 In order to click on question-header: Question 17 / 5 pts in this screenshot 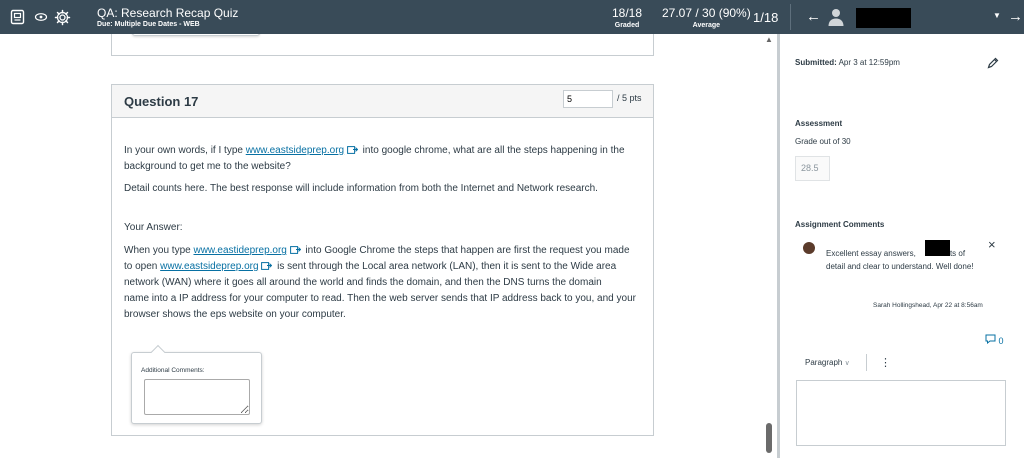, I will do `click(382, 101)`.